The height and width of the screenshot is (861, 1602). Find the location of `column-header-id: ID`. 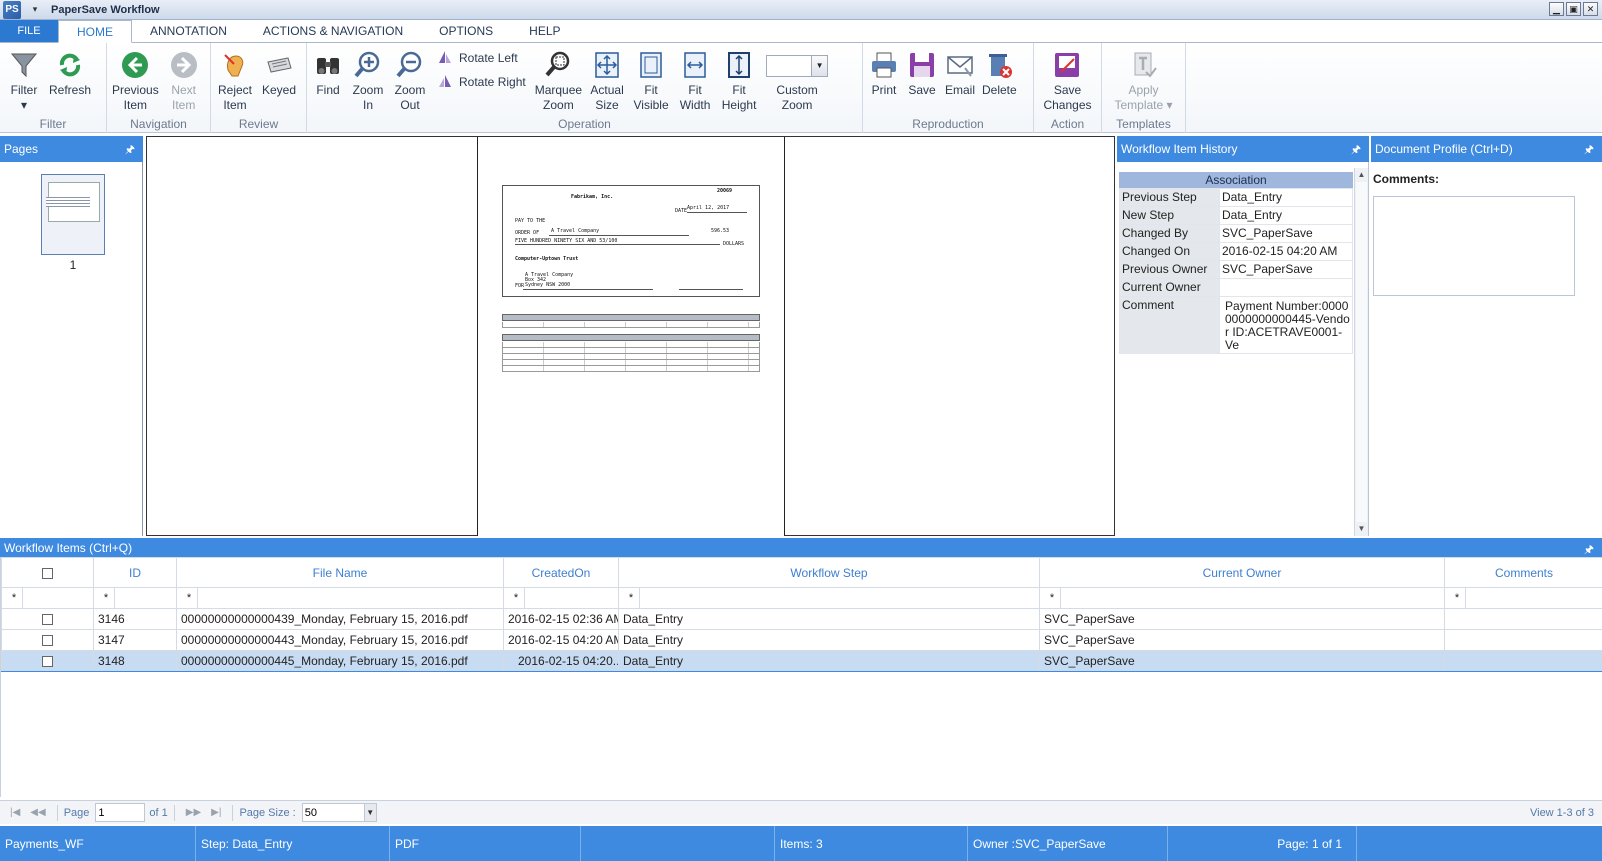

column-header-id: ID is located at coordinates (135, 572).